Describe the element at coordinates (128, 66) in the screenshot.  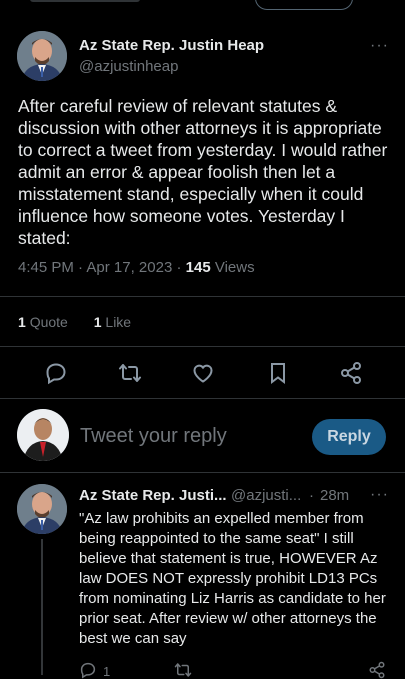
I see `author-handle: @azjustinheap` at that location.